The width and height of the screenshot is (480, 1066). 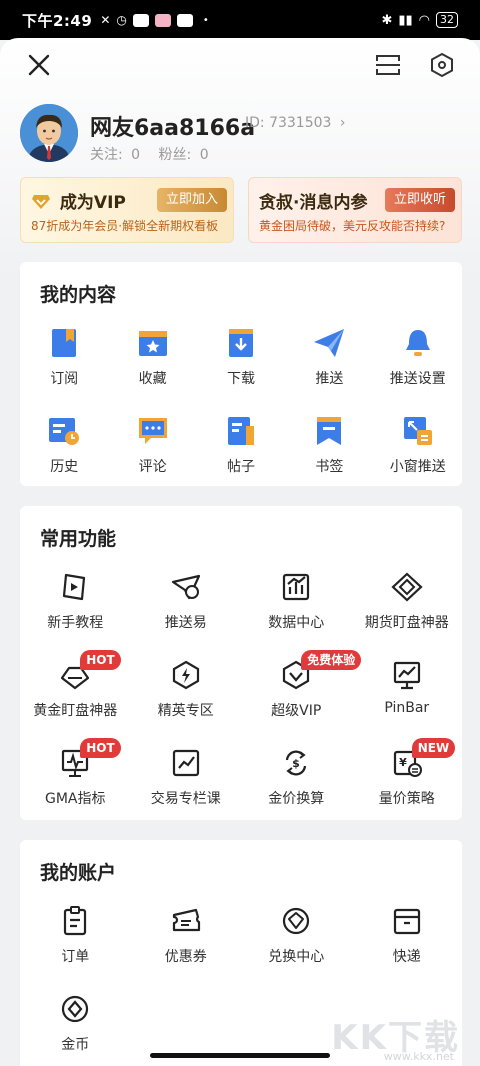 What do you see at coordinates (75, 604) in the screenshot?
I see `menu-item-tutorial: 新手教程` at bounding box center [75, 604].